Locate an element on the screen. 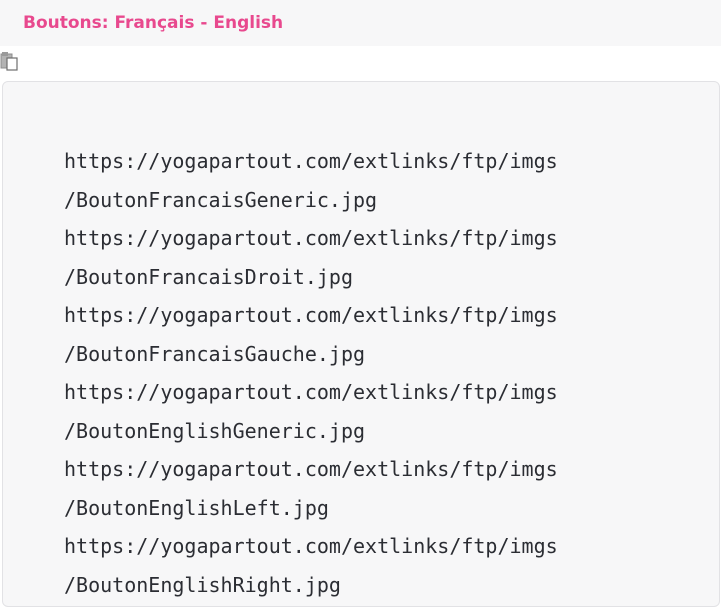 The image size is (721, 609). code-line: /BoutonFrancaisGauche.jpg is located at coordinates (215, 353).